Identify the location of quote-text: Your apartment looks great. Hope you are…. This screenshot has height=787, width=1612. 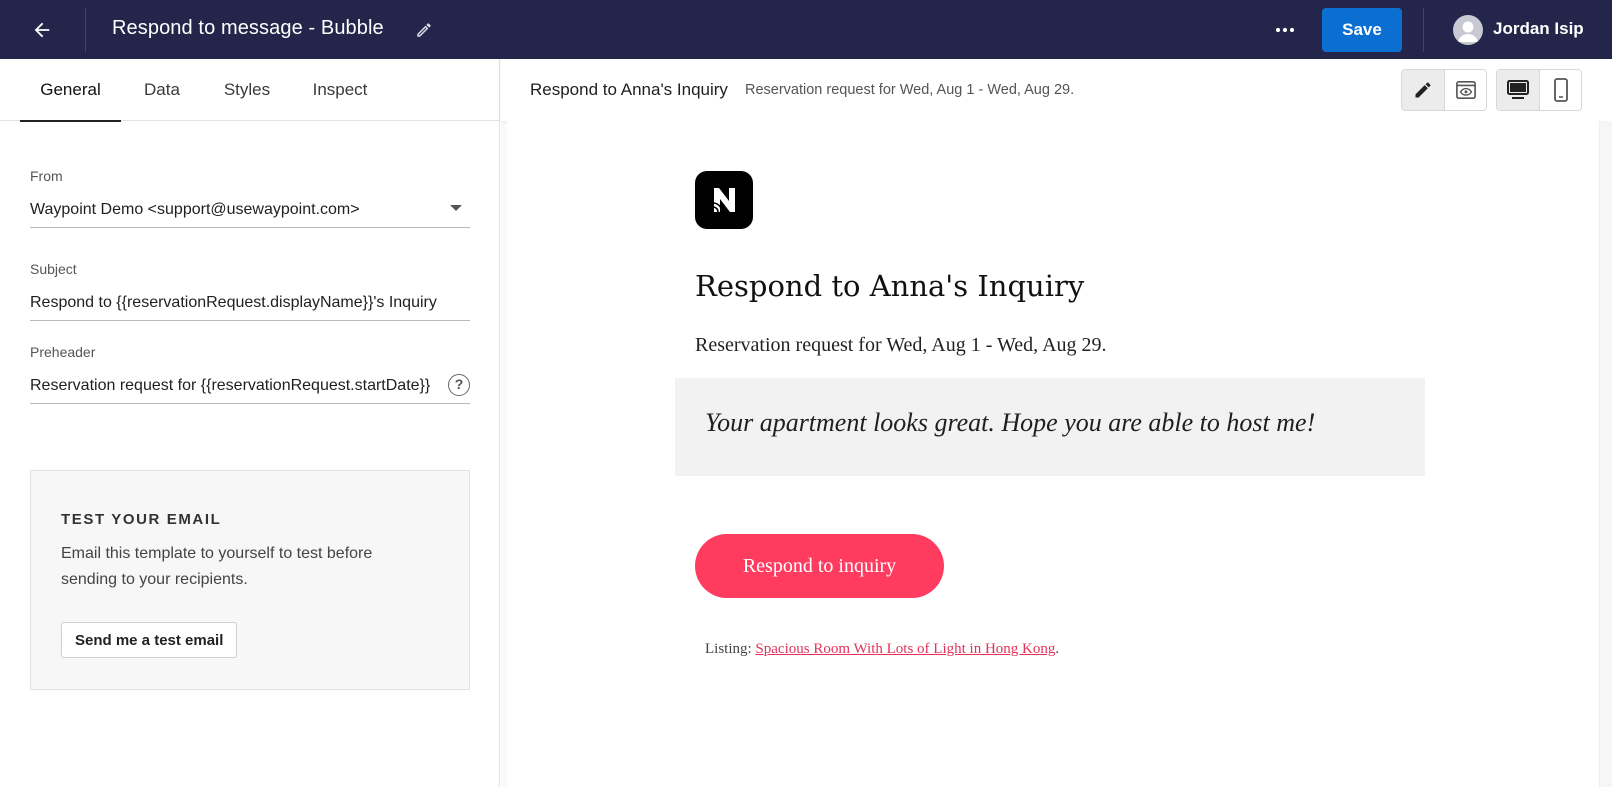
(1010, 422).